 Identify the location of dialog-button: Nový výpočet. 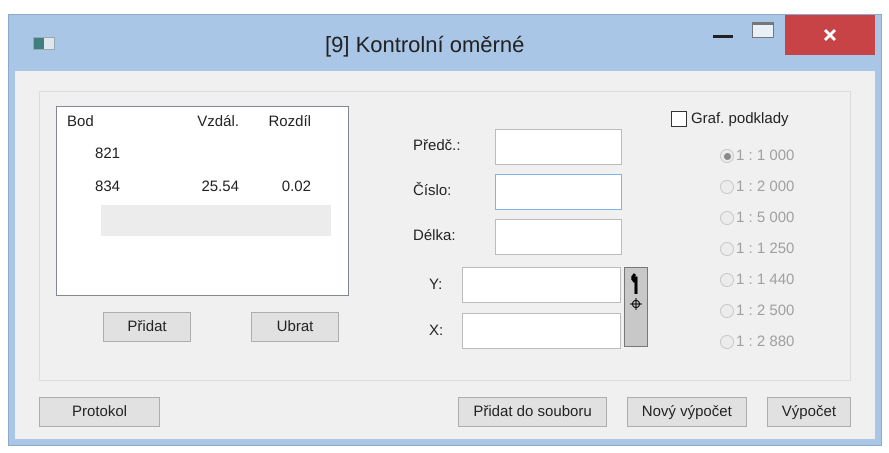
(686, 412).